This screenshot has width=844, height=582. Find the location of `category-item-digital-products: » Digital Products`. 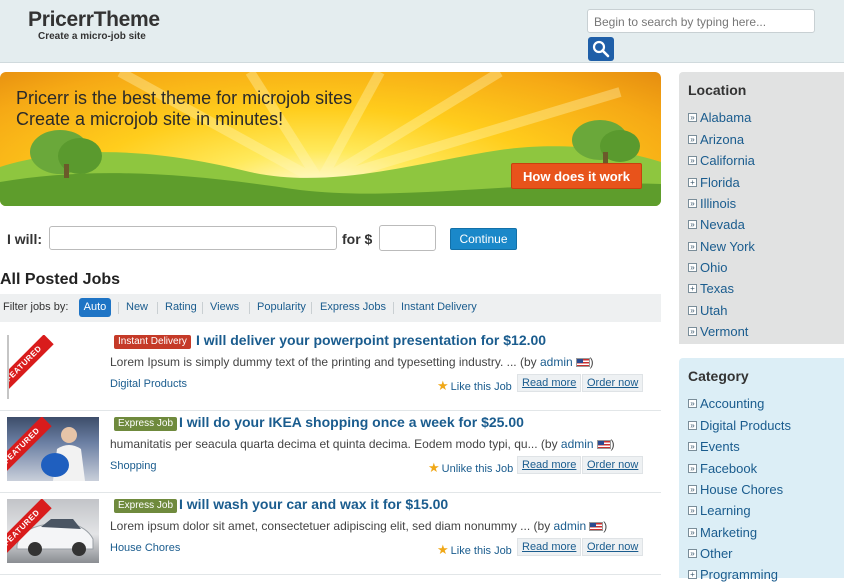

category-item-digital-products: » Digital Products is located at coordinates (739, 425).